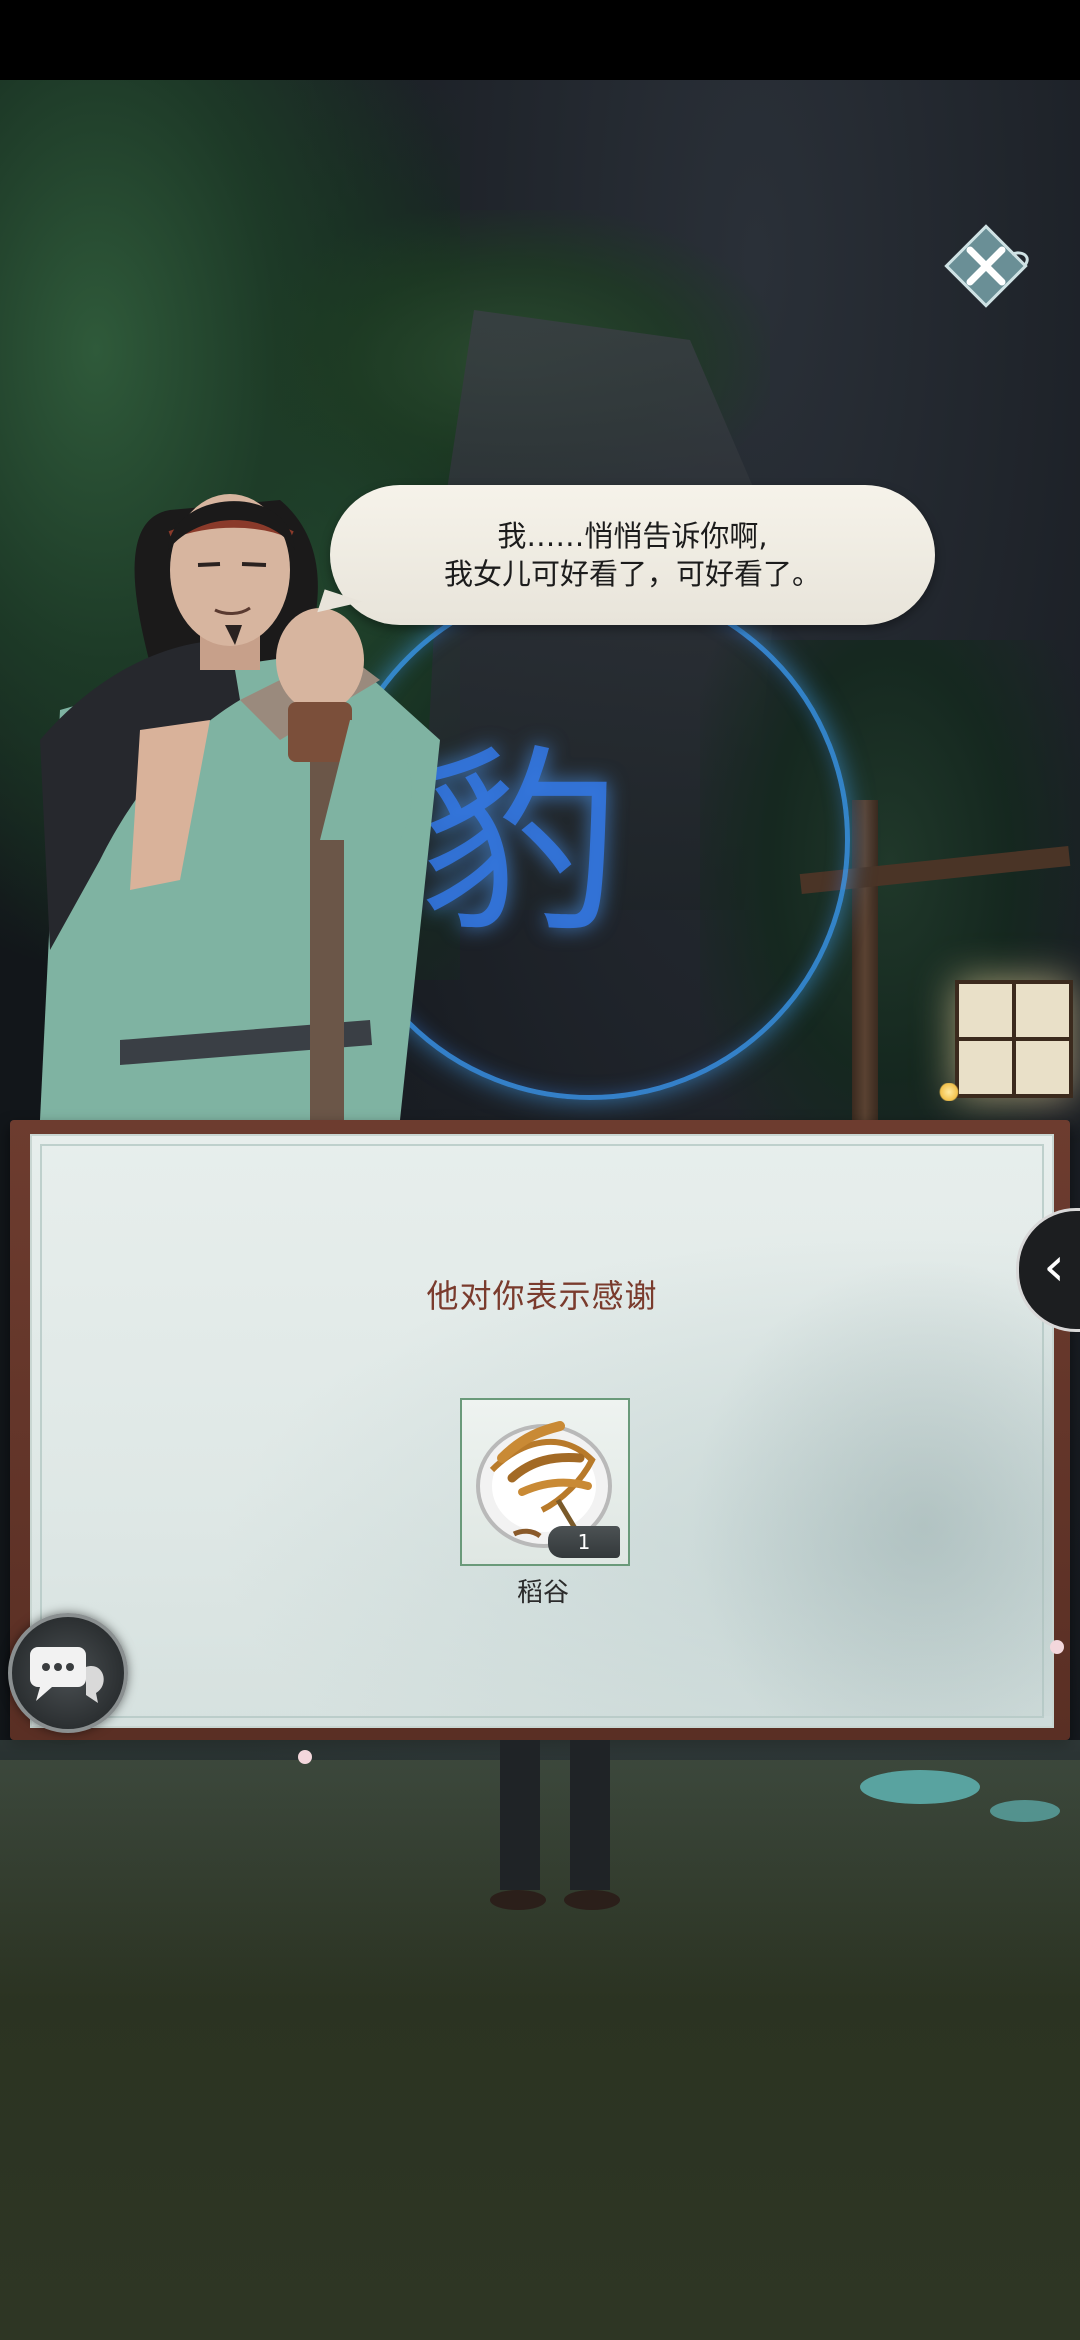 Image resolution: width=1080 pixels, height=2340 pixels. I want to click on reward-item-slot: 1, so click(545, 1482).